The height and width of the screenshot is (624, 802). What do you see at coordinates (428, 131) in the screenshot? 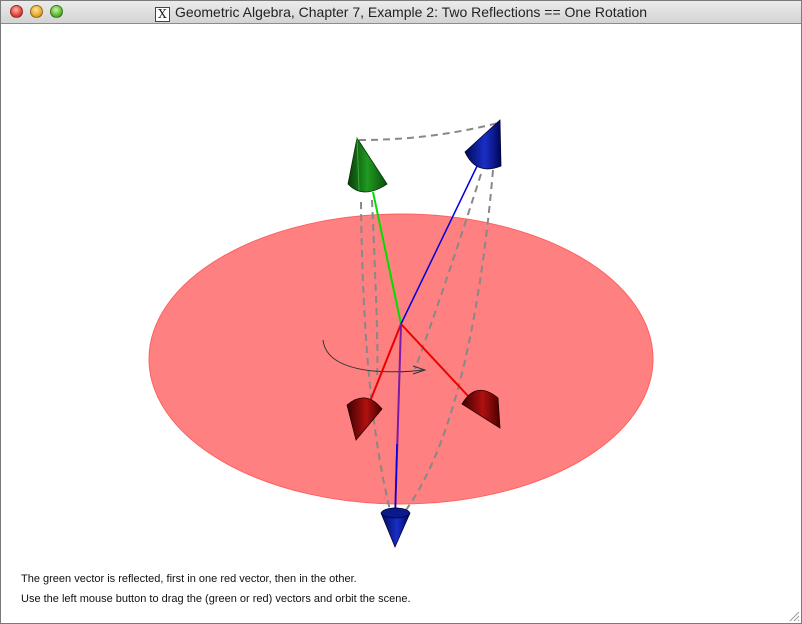
I see `top-arc-guide` at bounding box center [428, 131].